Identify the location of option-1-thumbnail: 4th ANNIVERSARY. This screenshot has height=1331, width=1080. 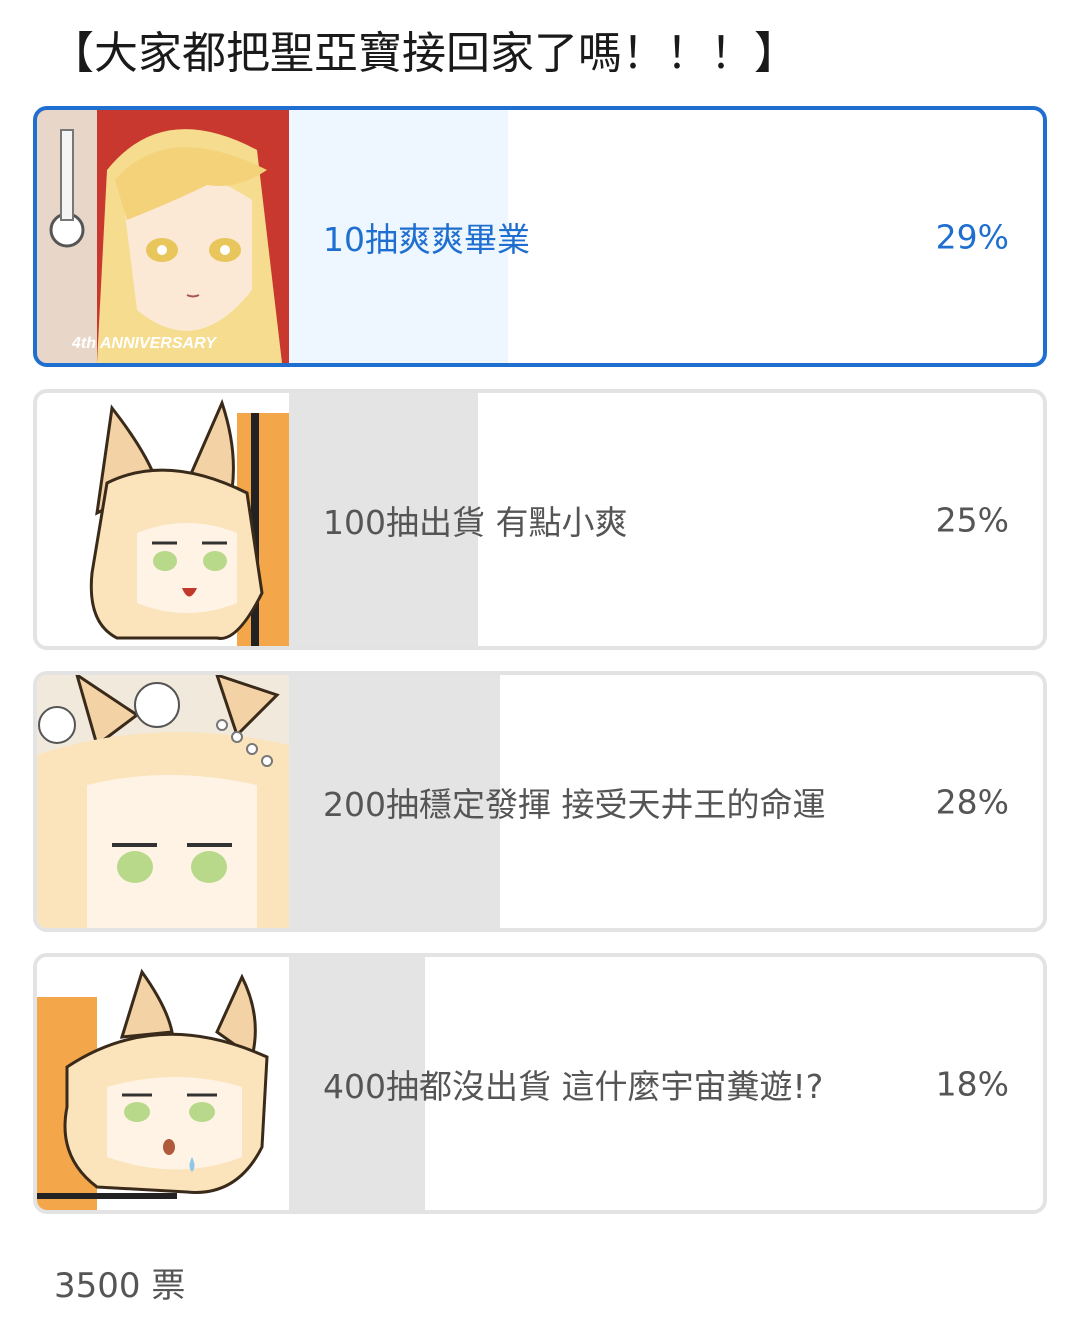
(163, 236).